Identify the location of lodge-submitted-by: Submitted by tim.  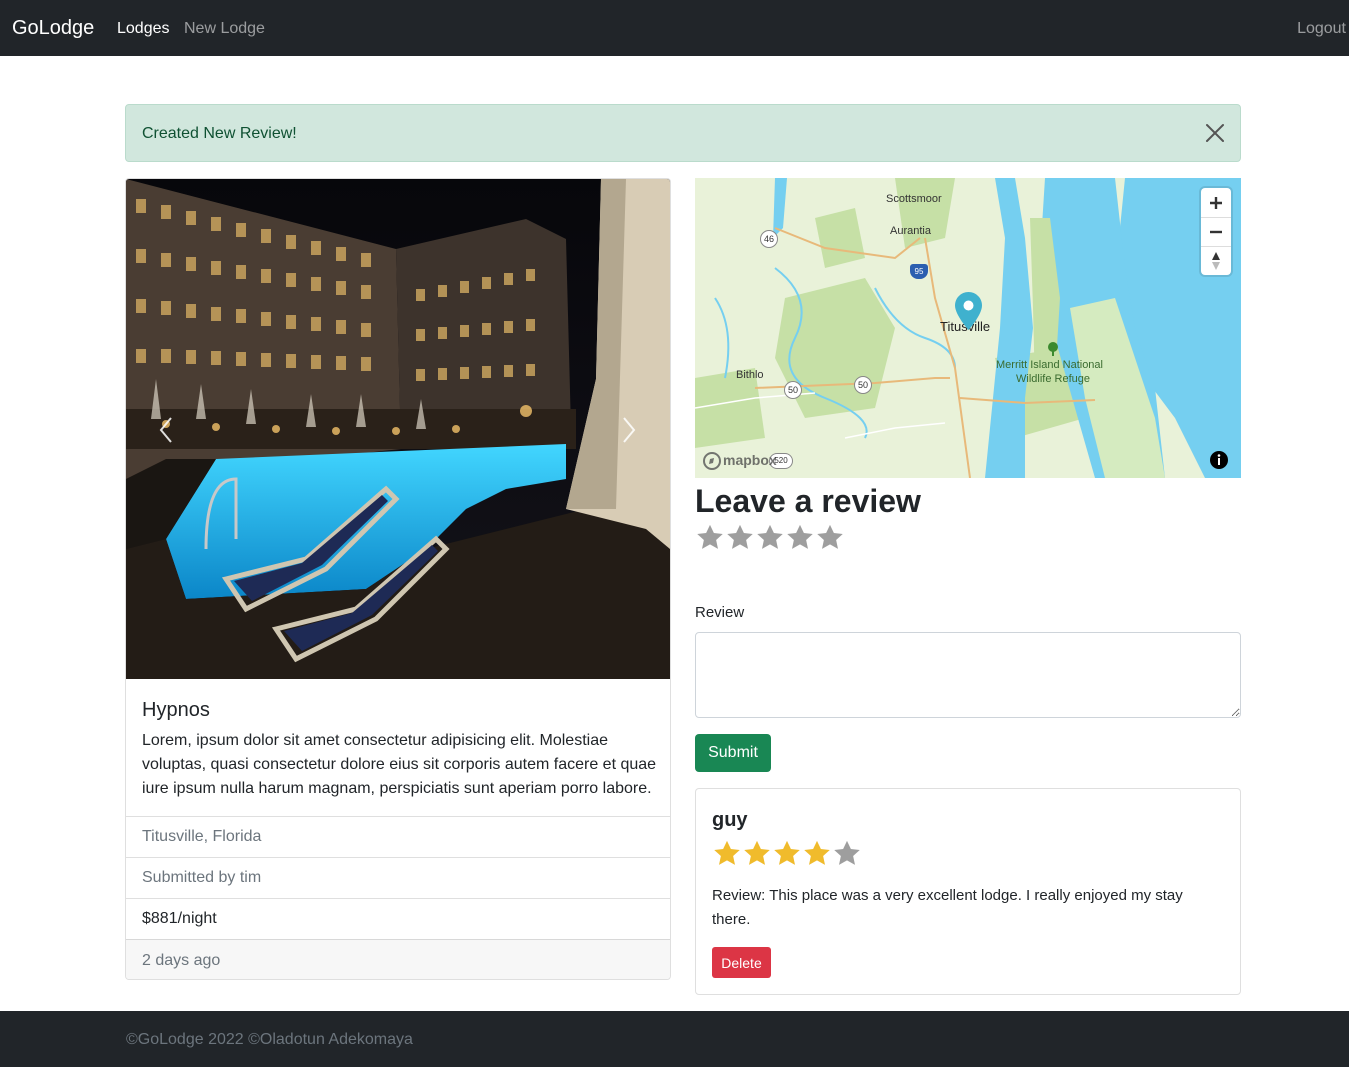
(398, 877).